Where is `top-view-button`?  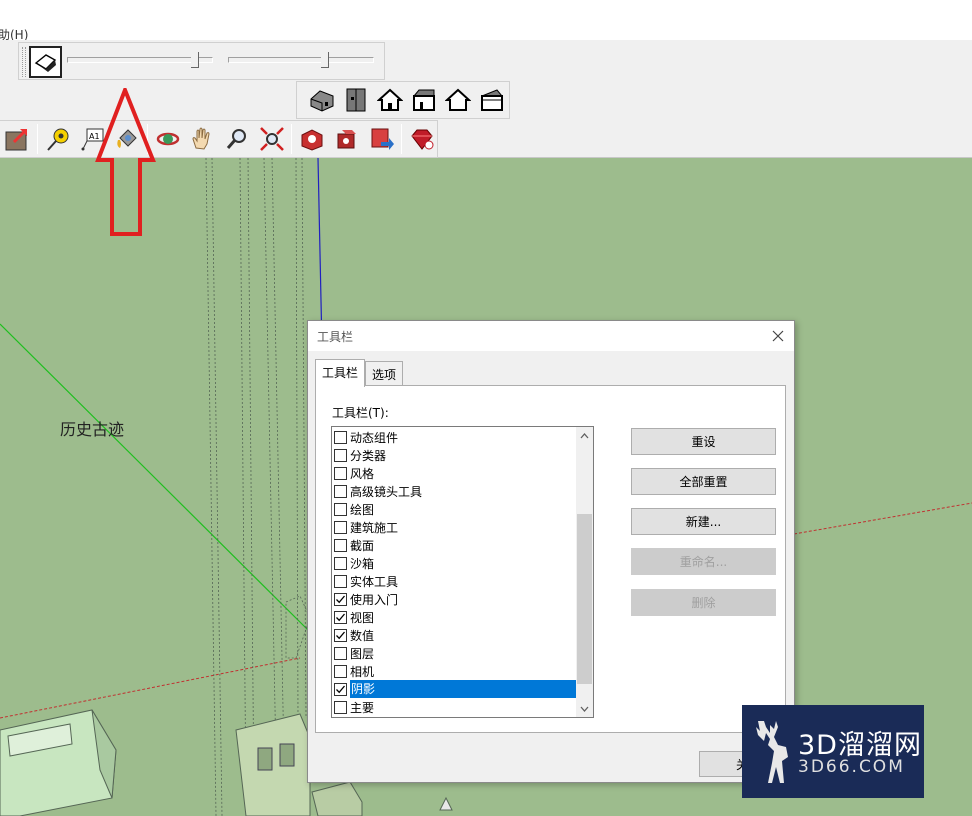 top-view-button is located at coordinates (356, 100).